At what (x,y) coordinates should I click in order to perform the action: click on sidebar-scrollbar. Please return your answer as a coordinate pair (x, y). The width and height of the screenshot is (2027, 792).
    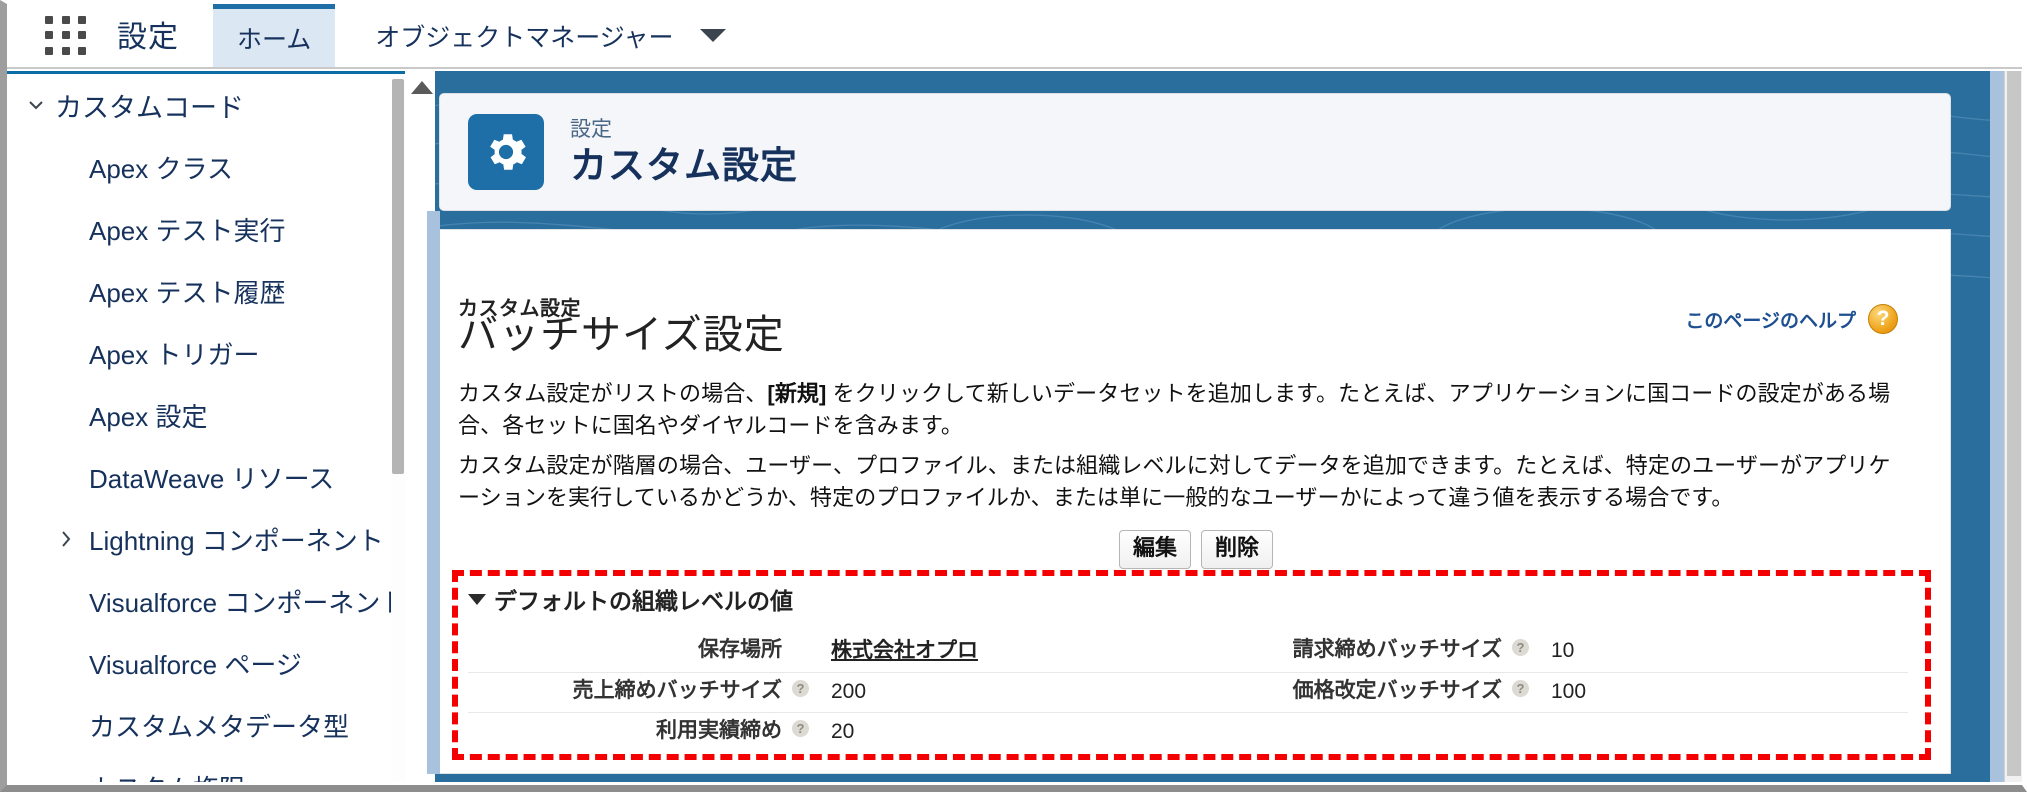
    Looking at the image, I should click on (398, 428).